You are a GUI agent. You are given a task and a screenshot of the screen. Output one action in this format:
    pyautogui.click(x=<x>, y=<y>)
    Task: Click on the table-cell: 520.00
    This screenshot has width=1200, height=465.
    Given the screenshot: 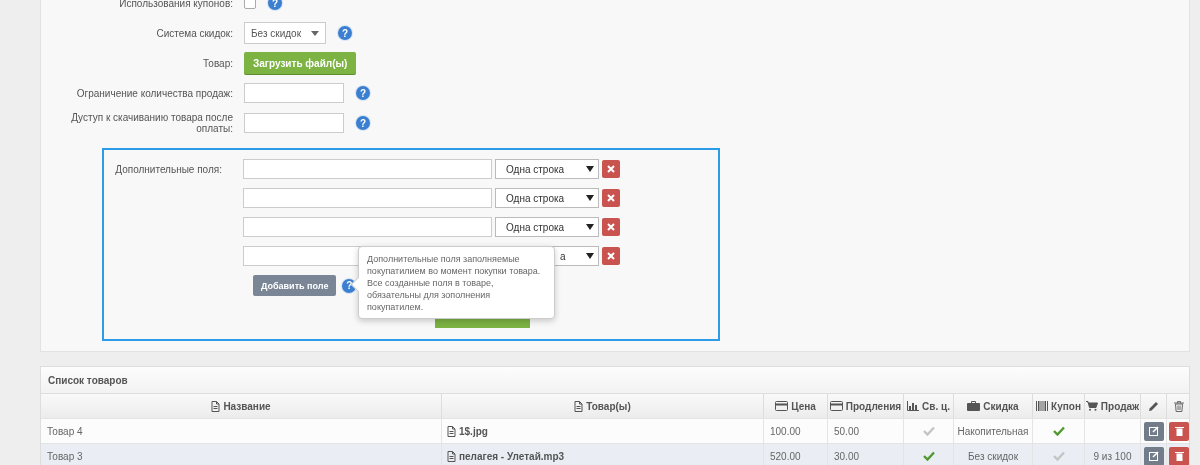 What is the action you would take?
    pyautogui.click(x=796, y=454)
    